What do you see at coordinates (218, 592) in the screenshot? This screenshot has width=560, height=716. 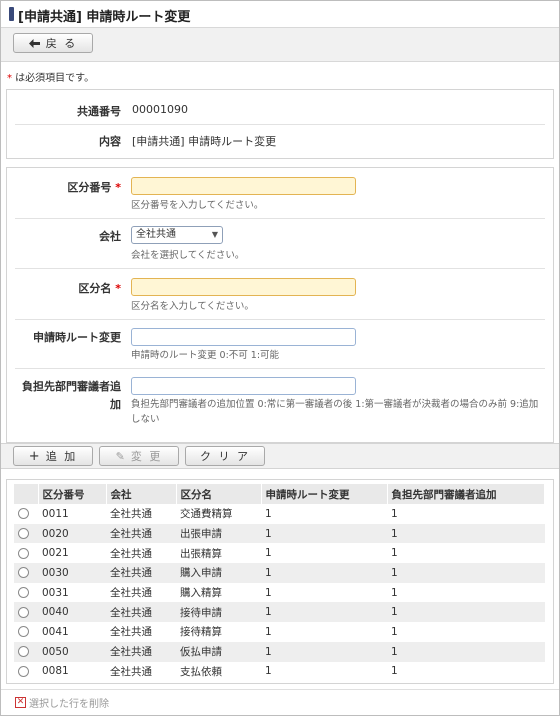 I see `table-cell: 購入精算` at bounding box center [218, 592].